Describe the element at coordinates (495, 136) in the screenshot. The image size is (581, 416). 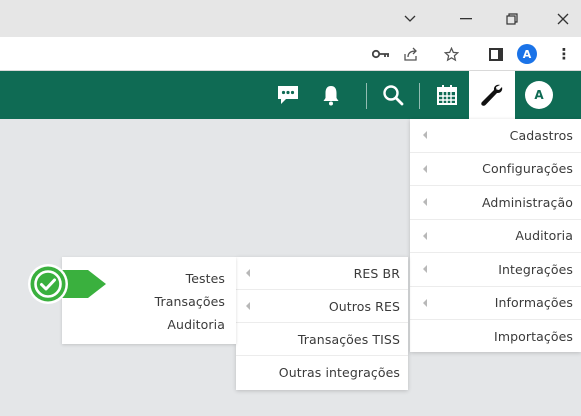
I see `menu-item-cadastros: Cadastros` at that location.